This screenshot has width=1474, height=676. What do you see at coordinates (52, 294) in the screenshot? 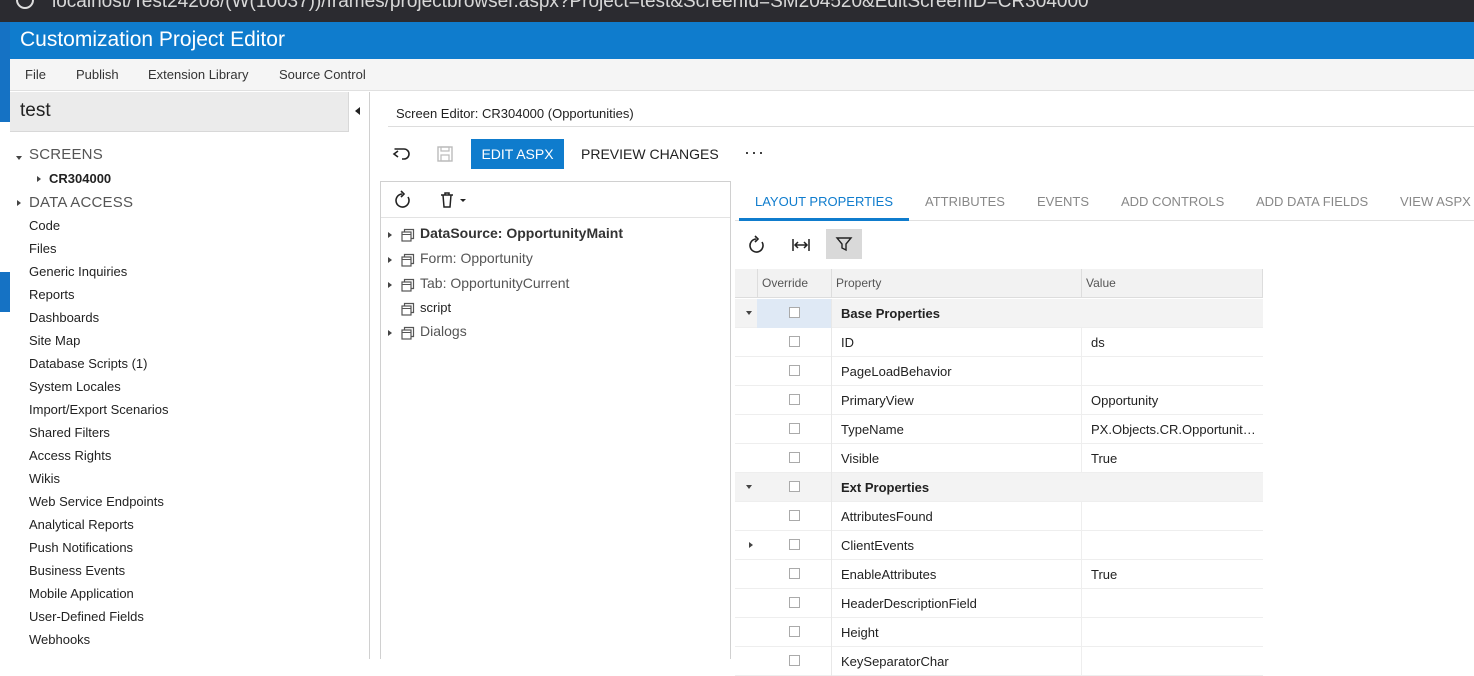
I see `sidebar-item-reports: Reports` at bounding box center [52, 294].